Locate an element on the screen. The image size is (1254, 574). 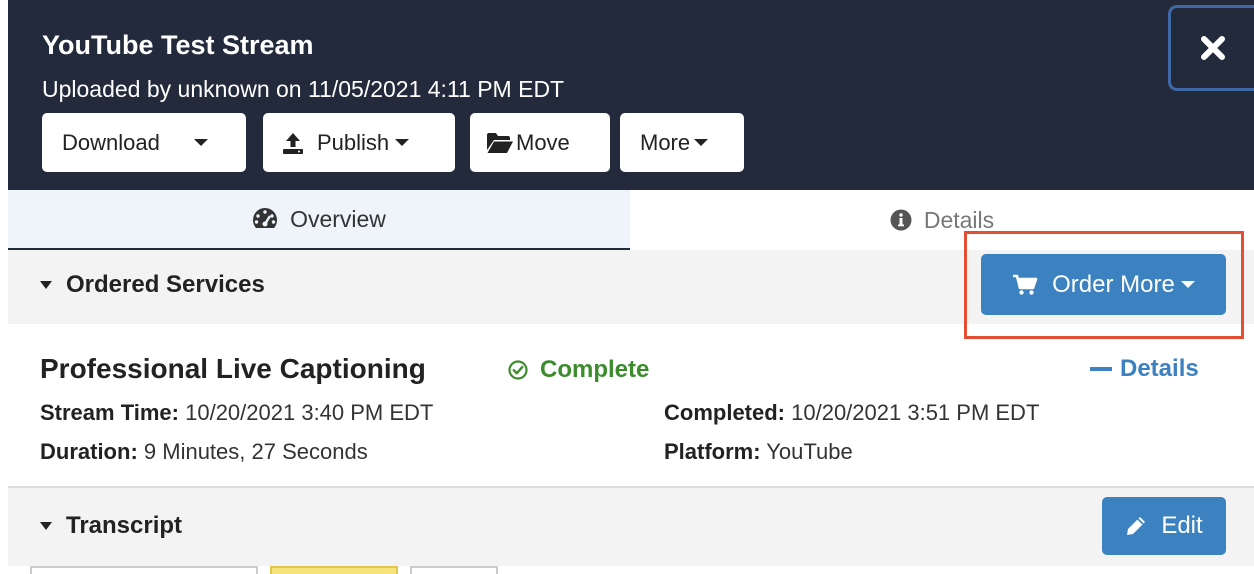
move-label: Move is located at coordinates (543, 142).